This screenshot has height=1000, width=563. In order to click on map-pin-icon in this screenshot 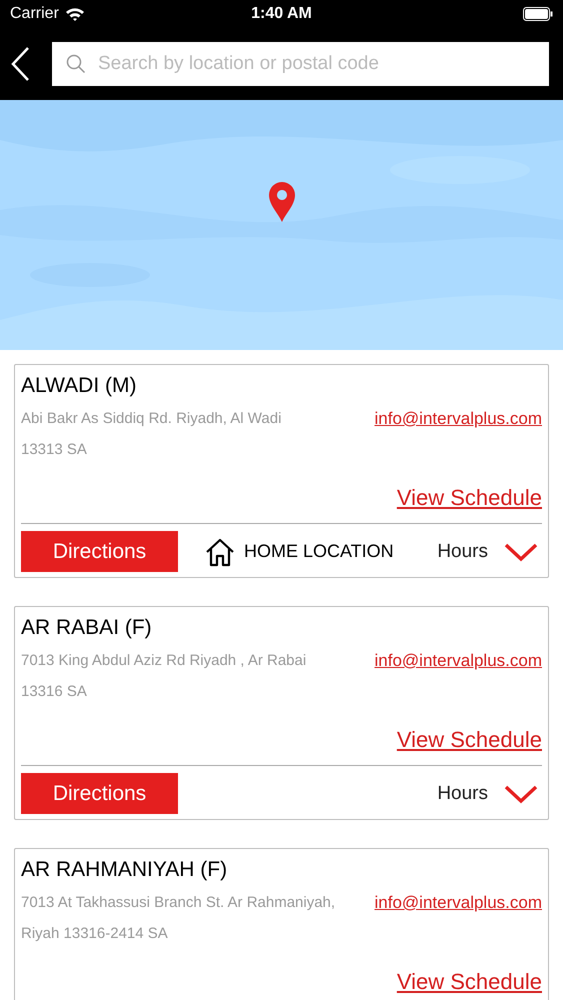, I will do `click(282, 202)`.